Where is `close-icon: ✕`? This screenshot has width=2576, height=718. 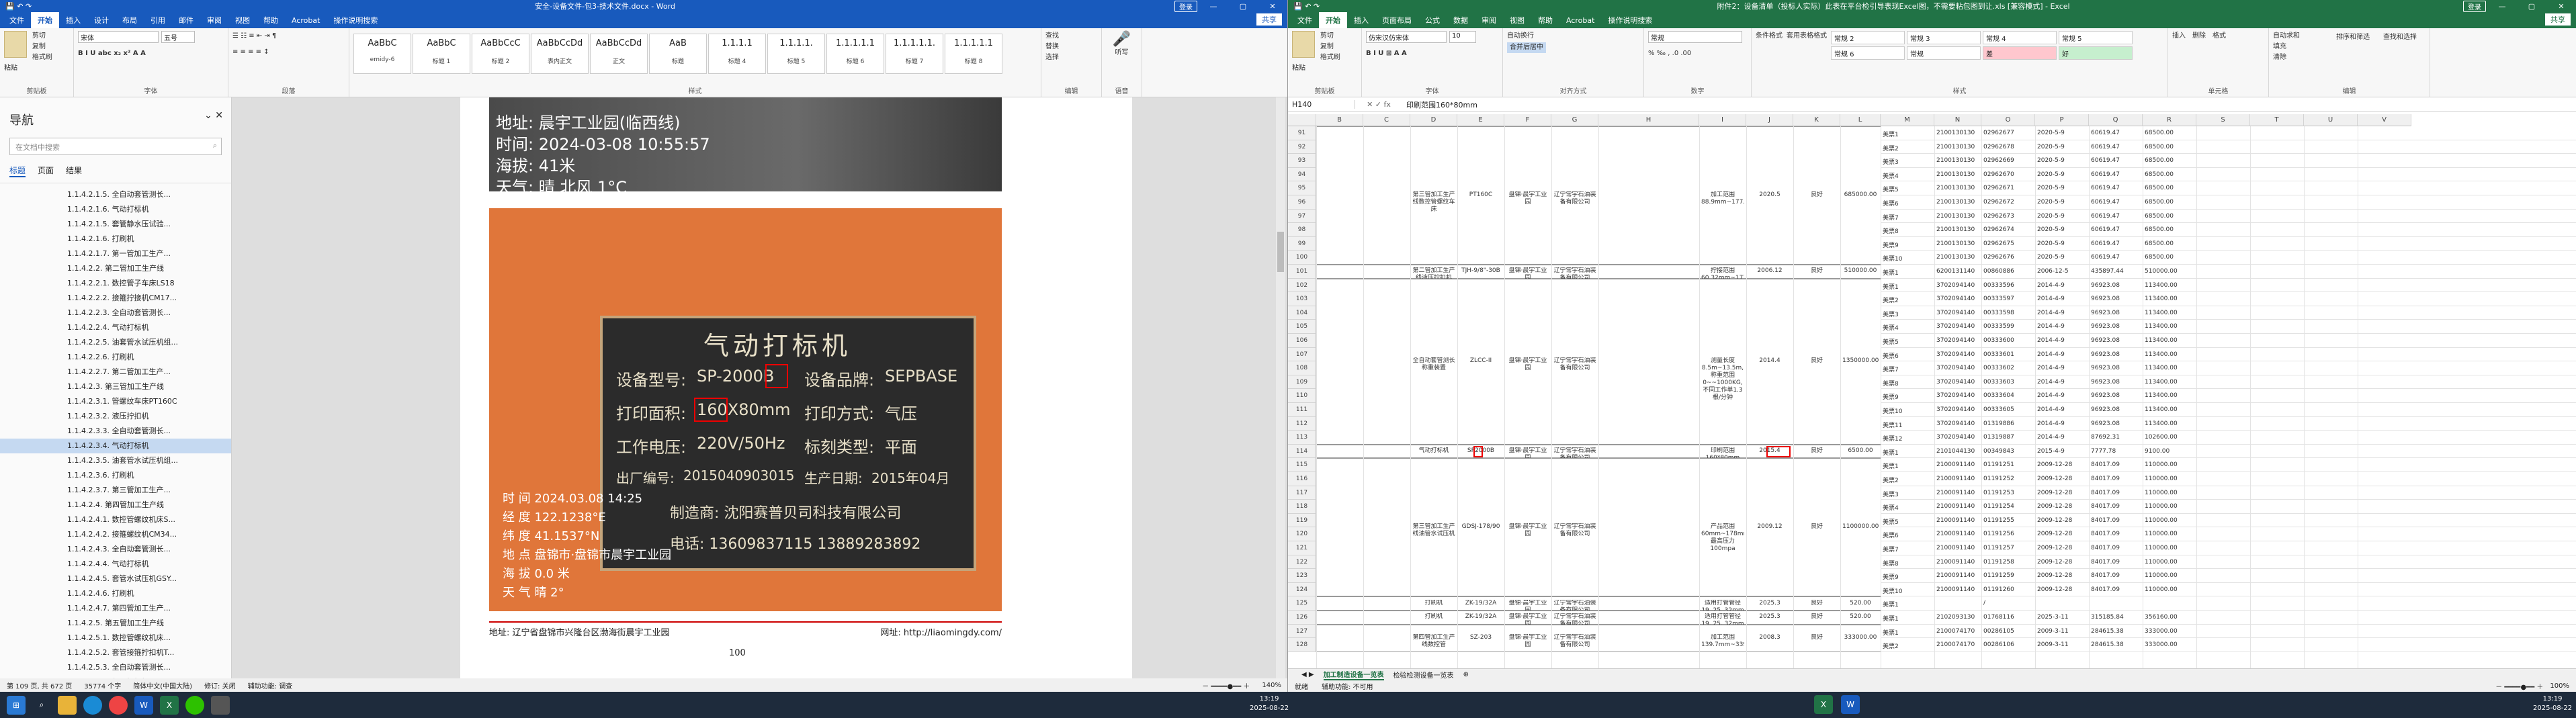 close-icon: ✕ is located at coordinates (1272, 6).